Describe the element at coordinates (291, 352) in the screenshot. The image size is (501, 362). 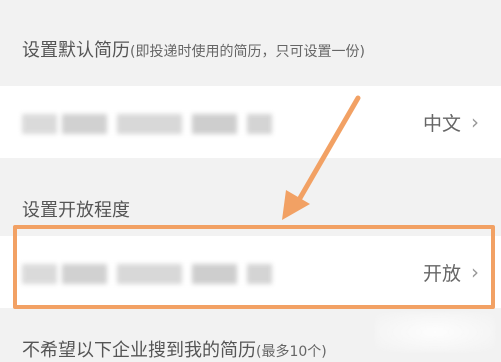
I see `block-companies-note: (最多10个)` at that location.